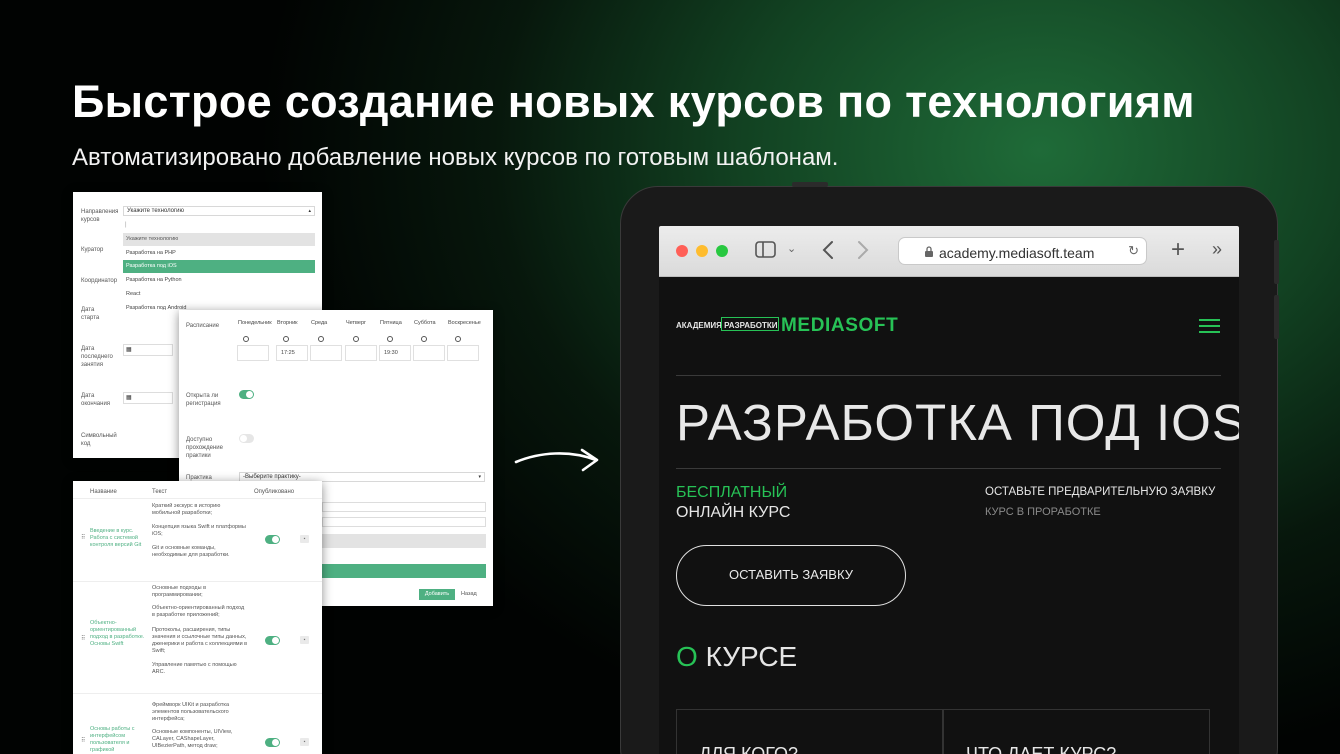 The height and width of the screenshot is (754, 1340). What do you see at coordinates (1017, 253) in the screenshot?
I see `url-text: academy.mediasoft.team` at bounding box center [1017, 253].